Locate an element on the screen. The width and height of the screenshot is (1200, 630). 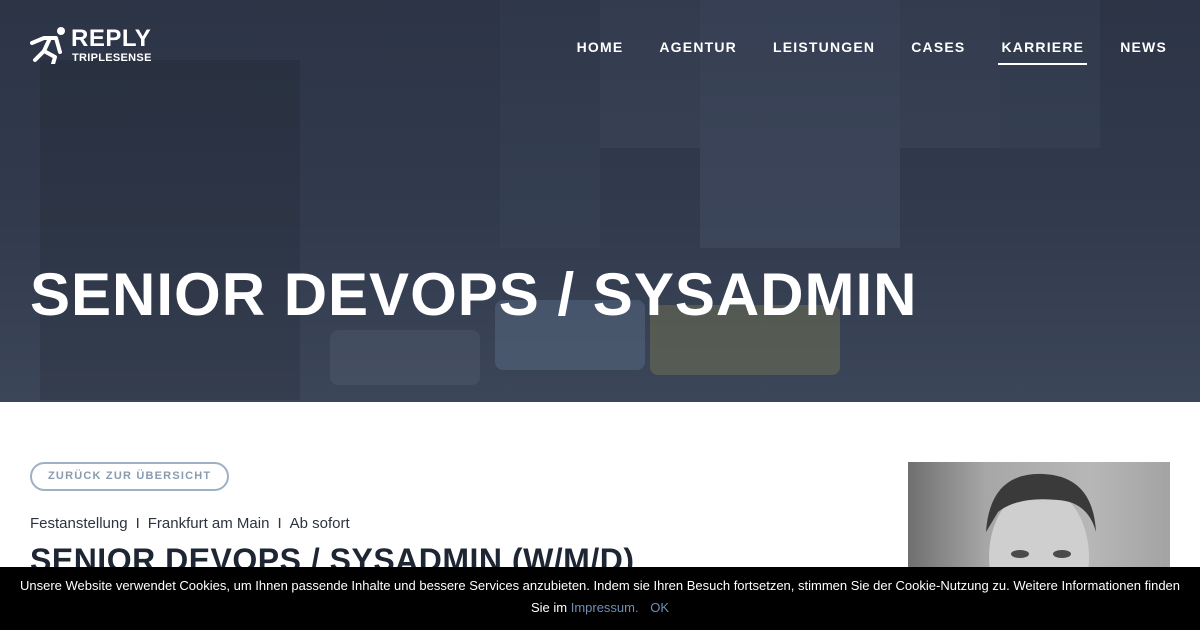
nav-item-karriere: KARRIERE is located at coordinates (1043, 51).